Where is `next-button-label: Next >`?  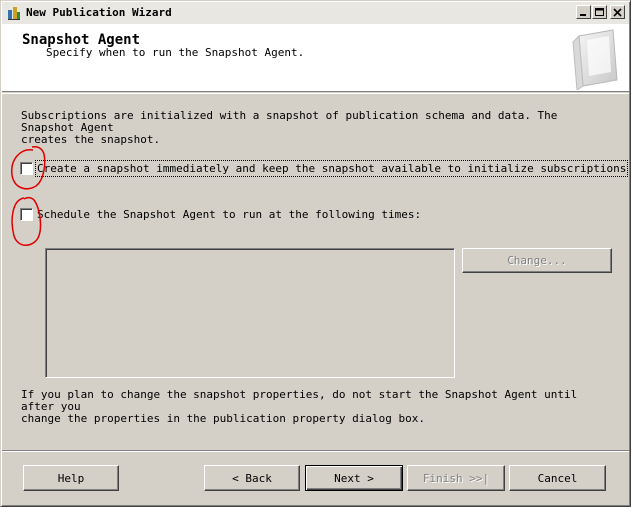 next-button-label: Next > is located at coordinates (354, 478).